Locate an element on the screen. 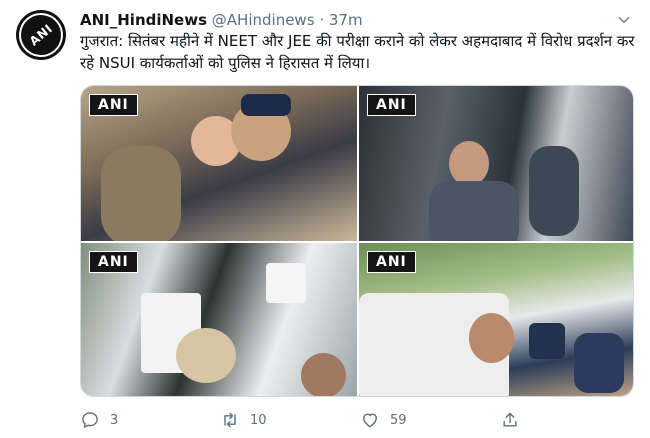 Image resolution: width=650 pixels, height=438 pixels. share-icon is located at coordinates (510, 419).